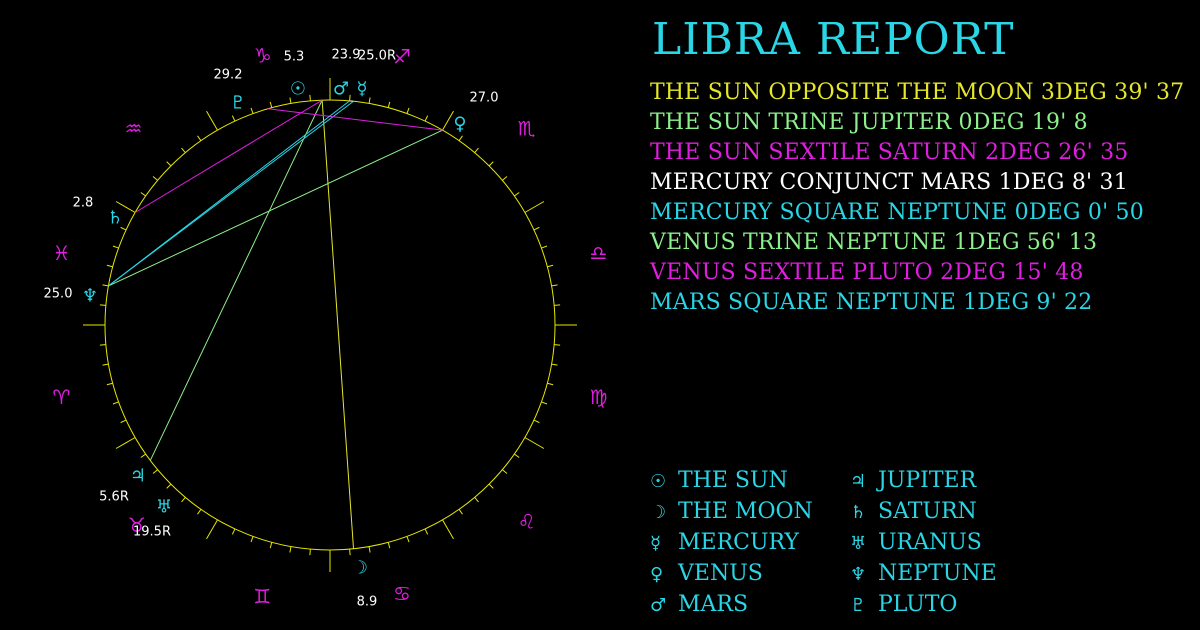 This screenshot has height=630, width=1200. What do you see at coordinates (745, 511) in the screenshot?
I see `legend-label: THE MOON` at bounding box center [745, 511].